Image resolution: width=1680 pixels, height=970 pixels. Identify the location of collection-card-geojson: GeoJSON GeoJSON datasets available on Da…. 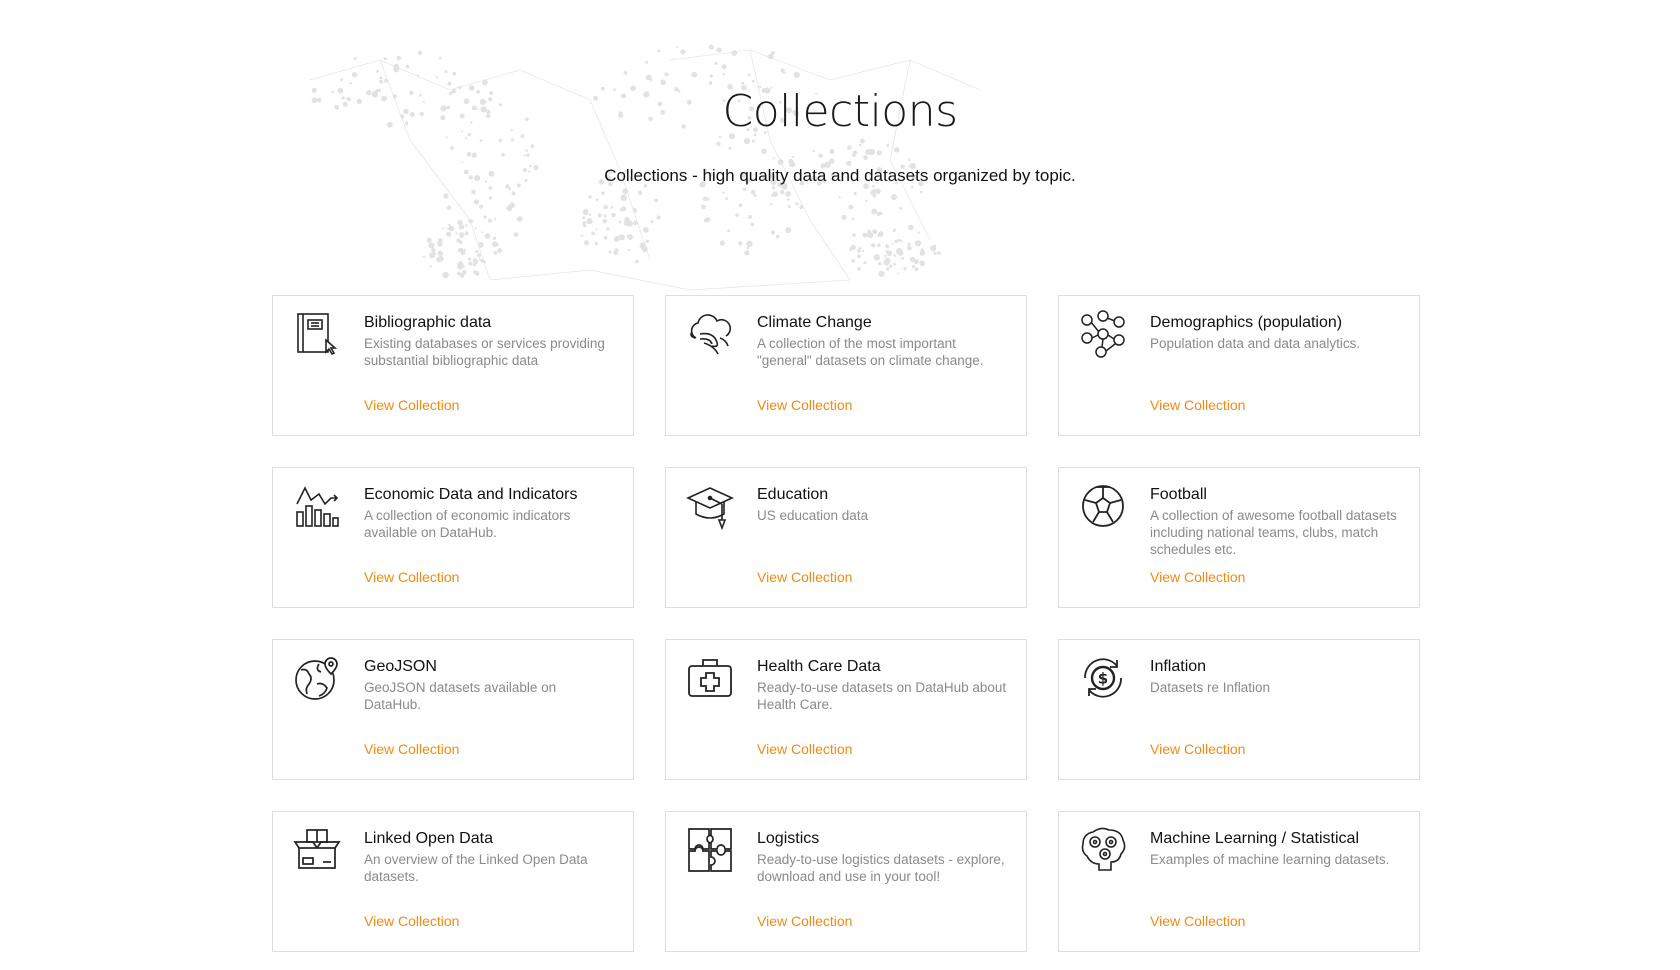
(453, 709).